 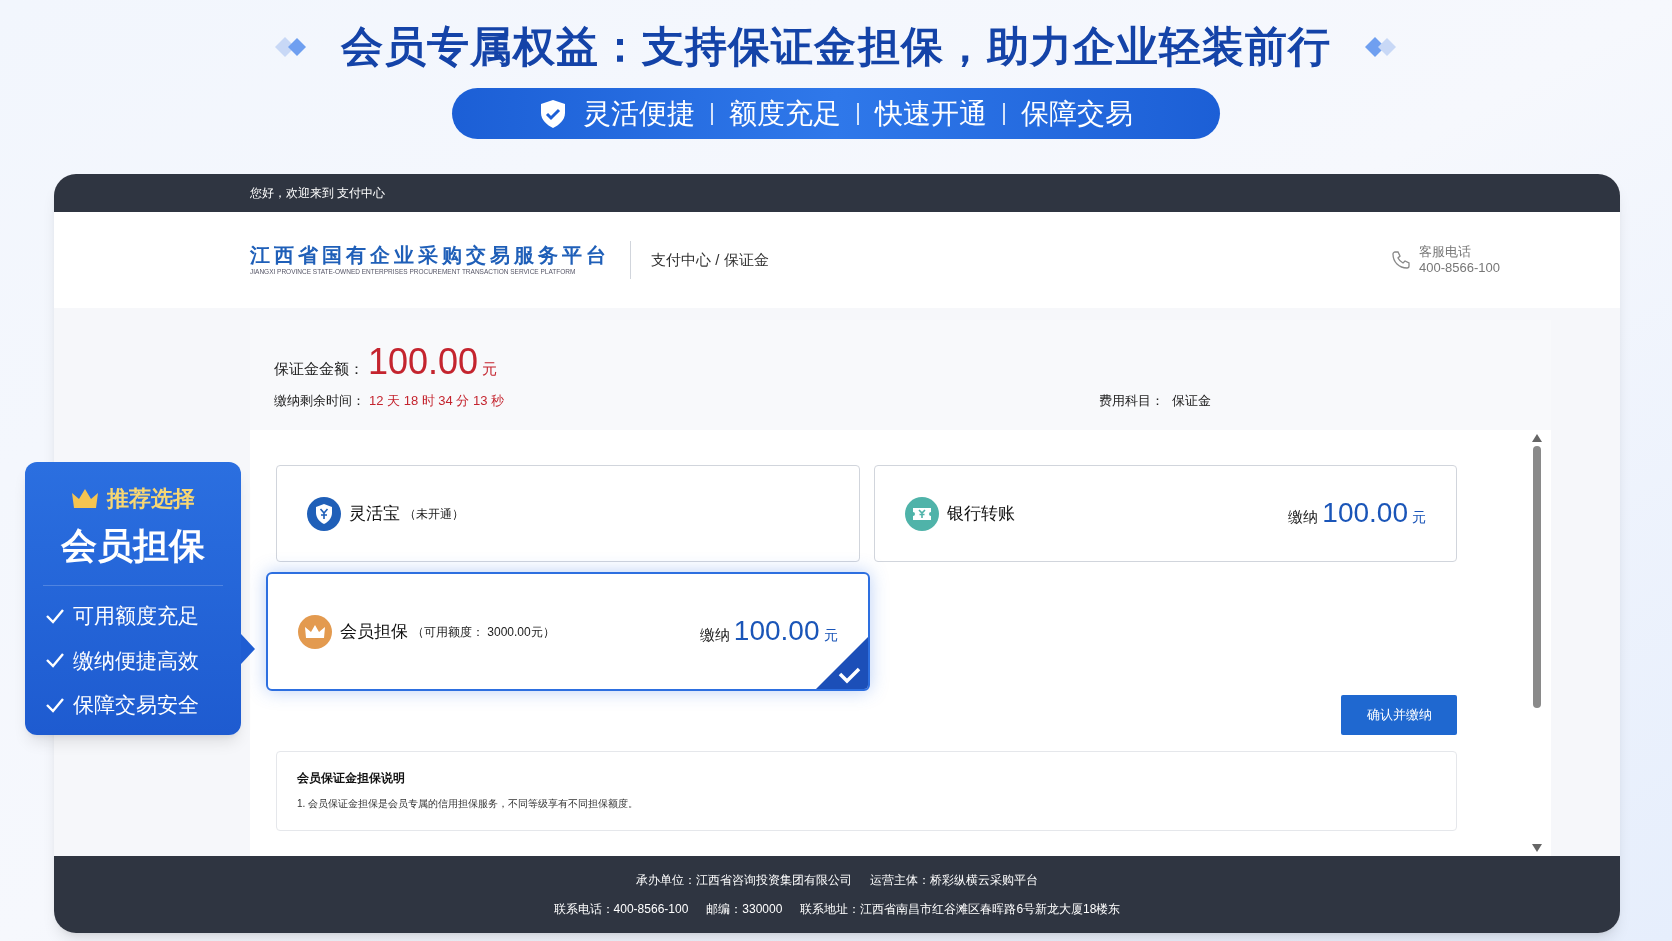 What do you see at coordinates (136, 616) in the screenshot?
I see `promo-point: 可用额度充足` at bounding box center [136, 616].